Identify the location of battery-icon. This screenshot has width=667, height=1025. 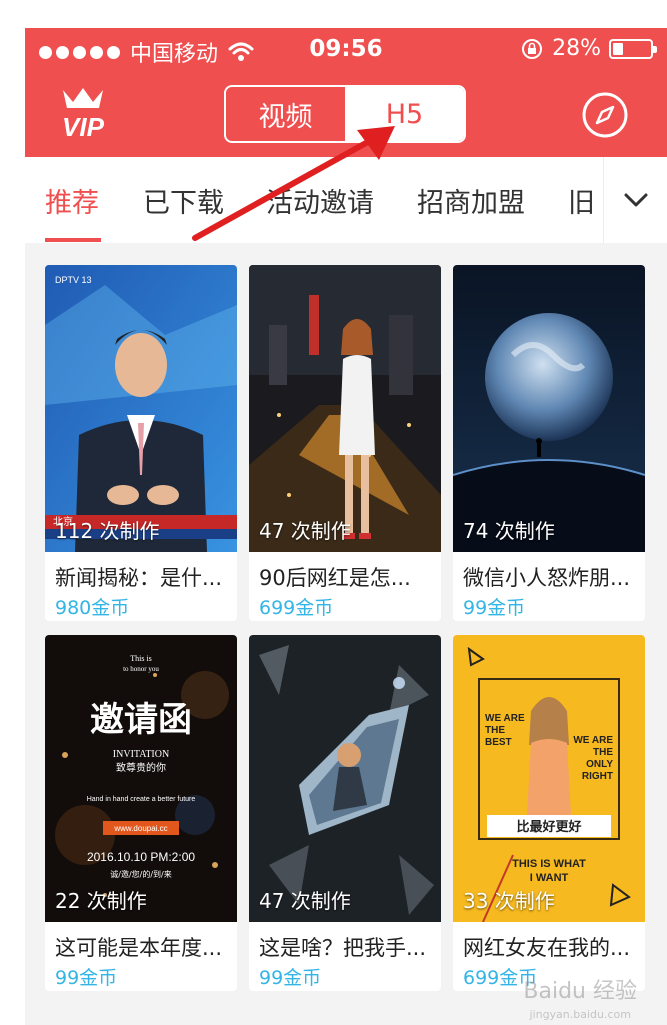
(633, 48).